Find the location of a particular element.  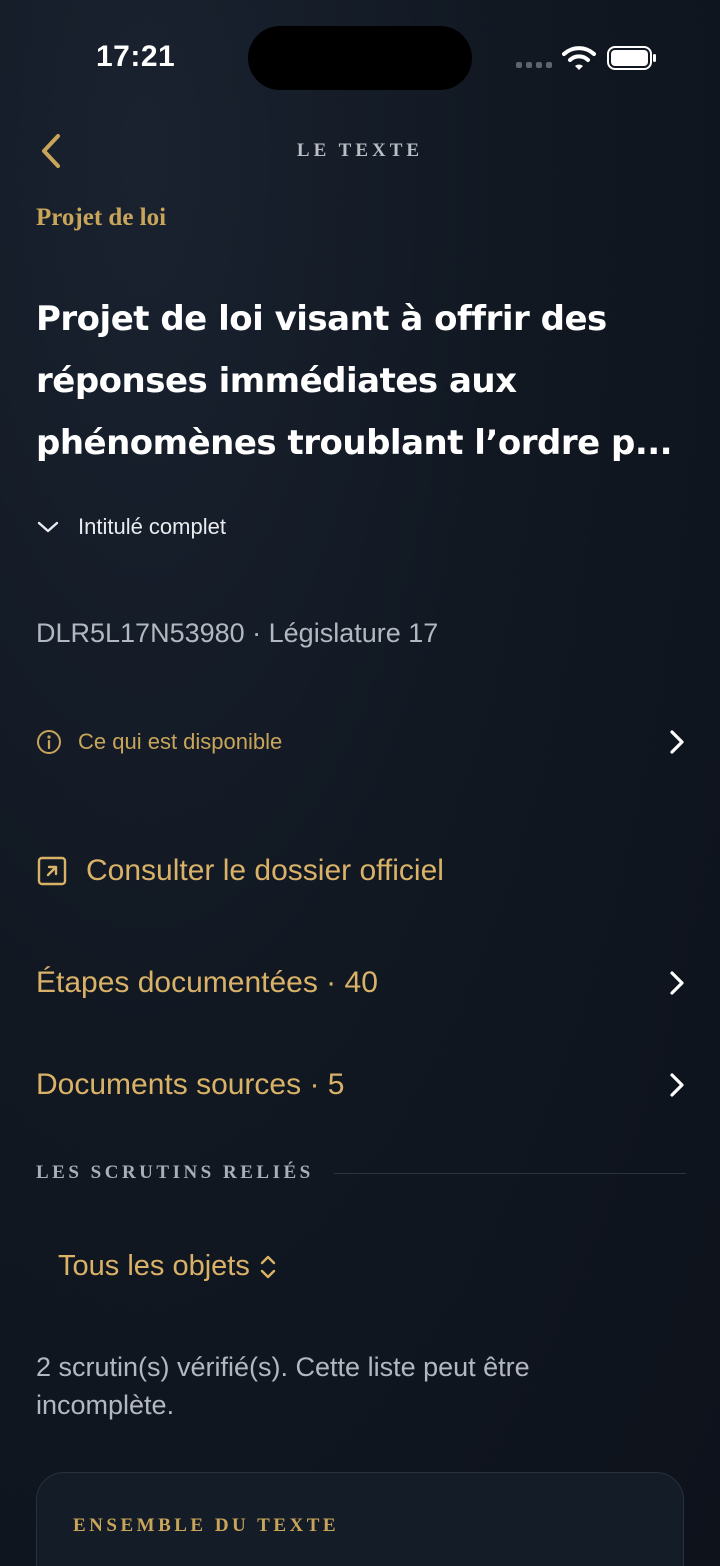

chevron-up-down-icon is located at coordinates (268, 1266).